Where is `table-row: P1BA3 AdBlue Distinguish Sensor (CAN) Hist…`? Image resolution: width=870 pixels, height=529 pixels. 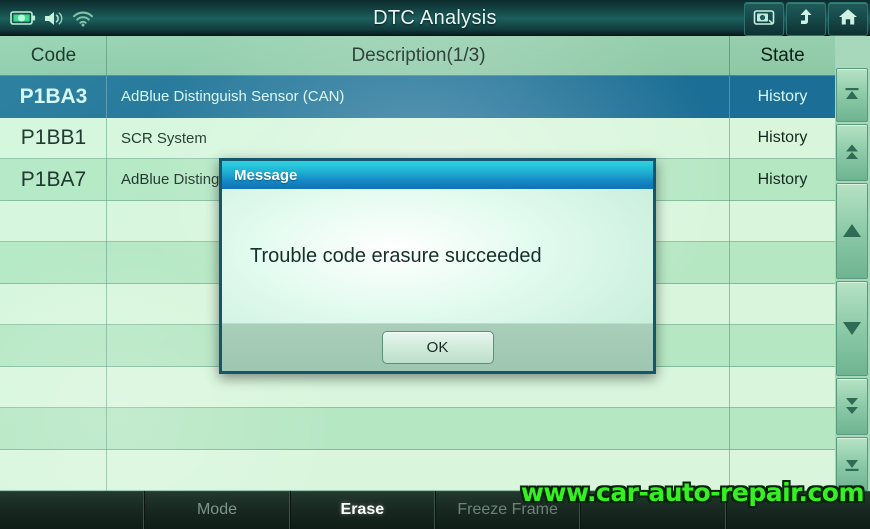 table-row: P1BA3 AdBlue Distinguish Sensor (CAN) Hist… is located at coordinates (417, 97).